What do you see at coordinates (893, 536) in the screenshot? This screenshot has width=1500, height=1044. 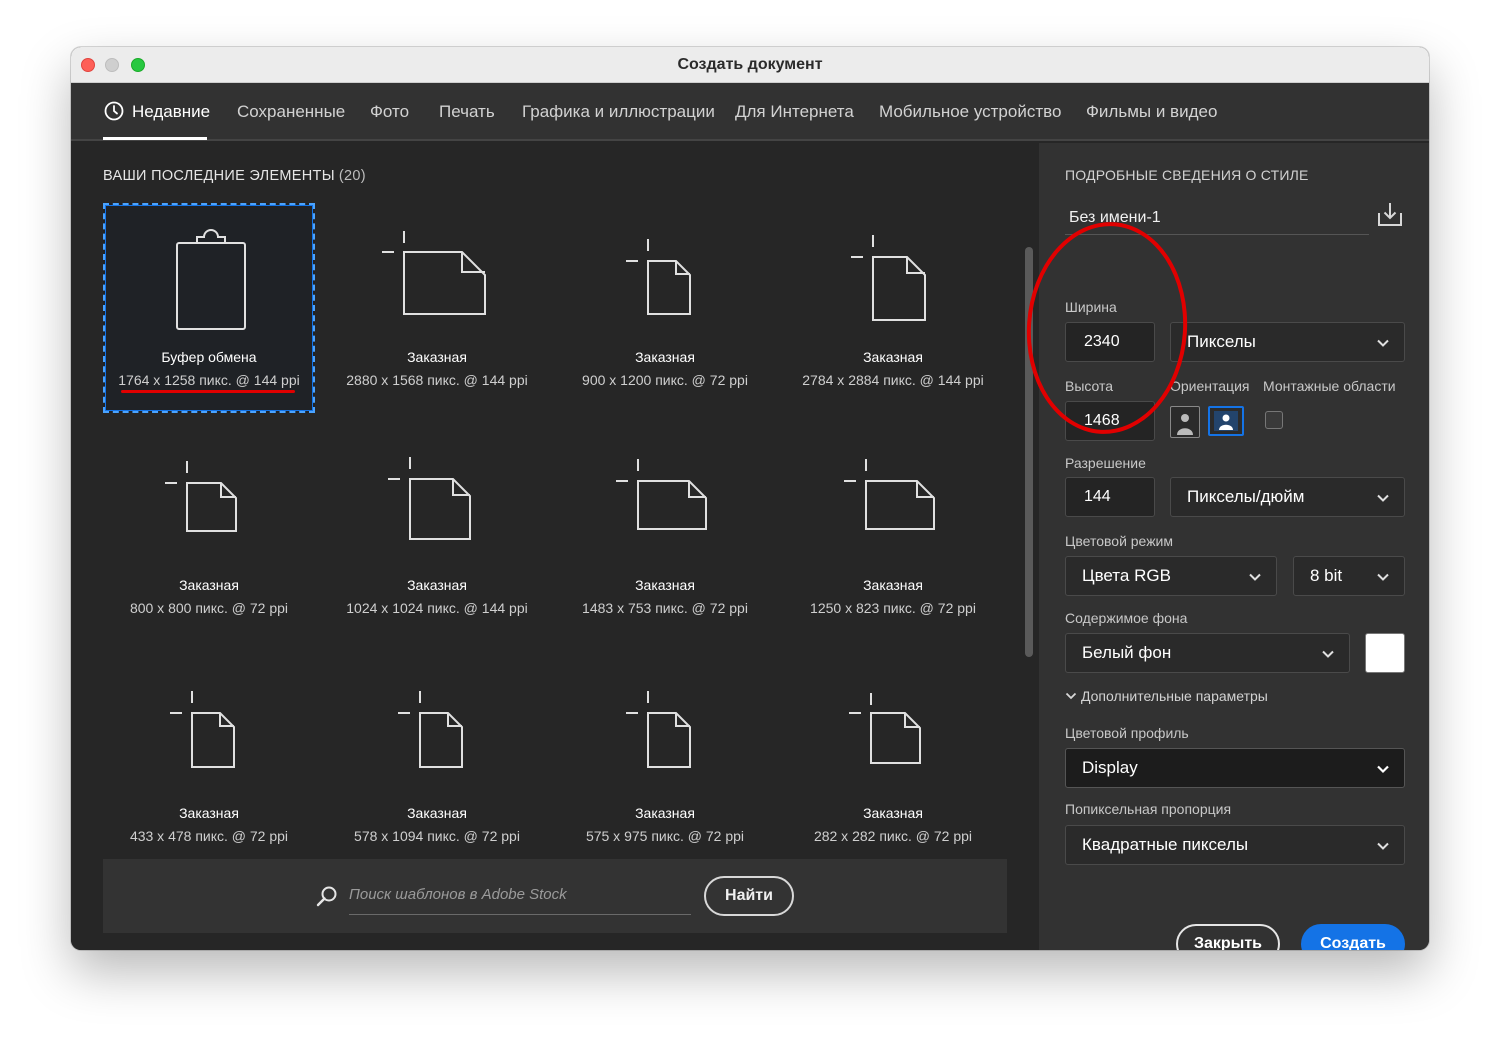 I see `recent-item: Заказная 1250 x 823 пикс. @ 72 ppi` at bounding box center [893, 536].